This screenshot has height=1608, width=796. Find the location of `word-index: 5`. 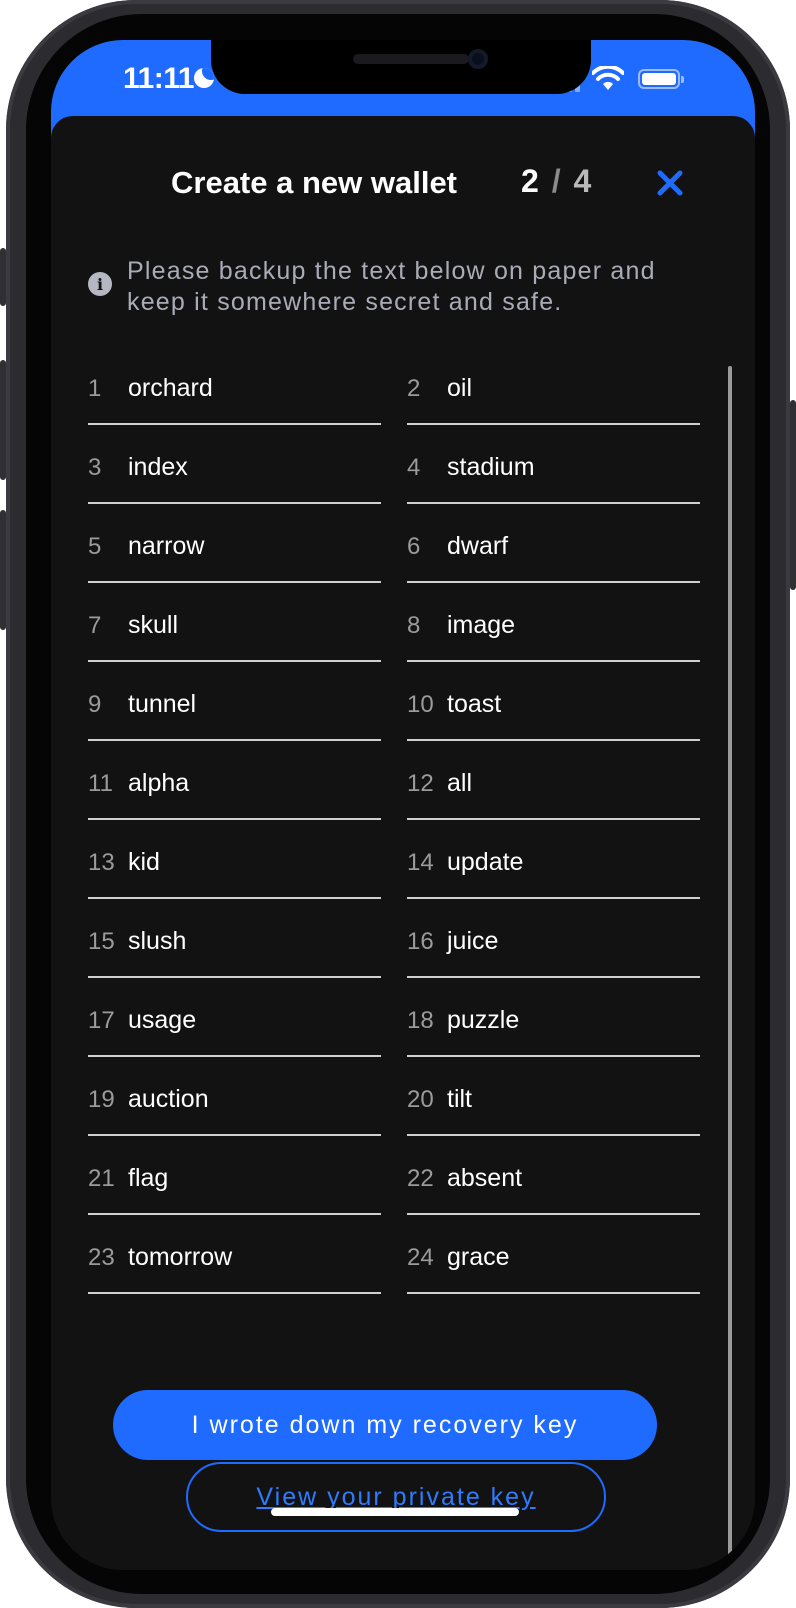

word-index: 5 is located at coordinates (95, 546).